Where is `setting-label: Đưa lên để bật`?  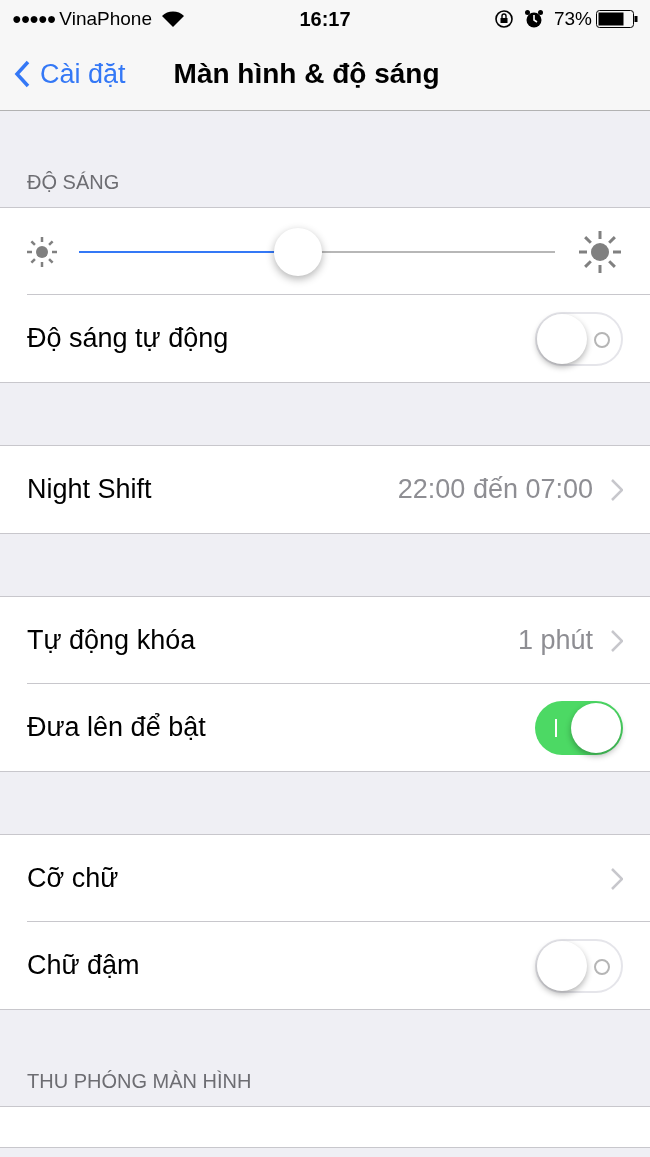
setting-label: Đưa lên để bật is located at coordinates (117, 727).